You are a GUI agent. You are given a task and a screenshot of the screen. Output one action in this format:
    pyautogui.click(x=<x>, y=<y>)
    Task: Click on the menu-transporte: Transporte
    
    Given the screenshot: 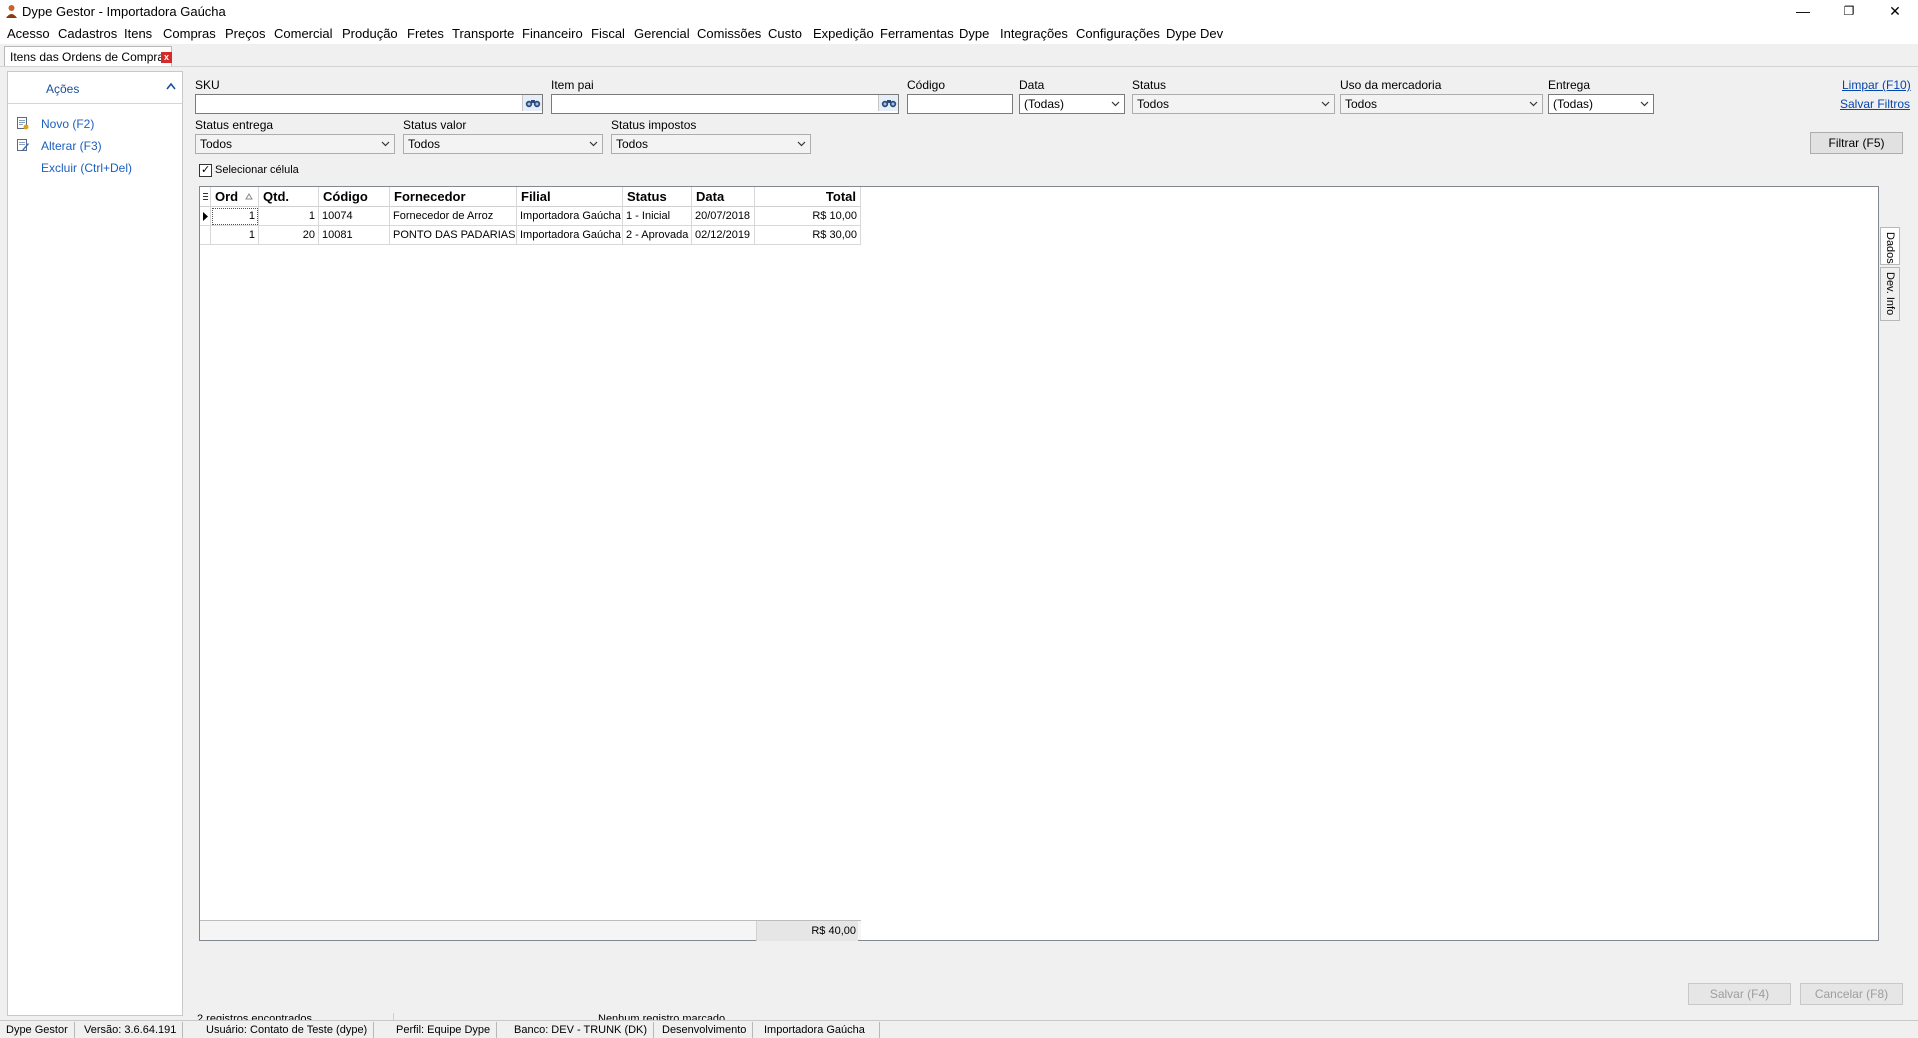 What is the action you would take?
    pyautogui.click(x=483, y=33)
    